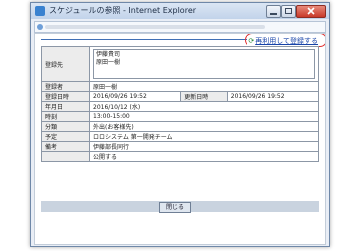 The height and width of the screenshot is (251, 360). What do you see at coordinates (273, 11) in the screenshot?
I see `minimize-button` at bounding box center [273, 11].